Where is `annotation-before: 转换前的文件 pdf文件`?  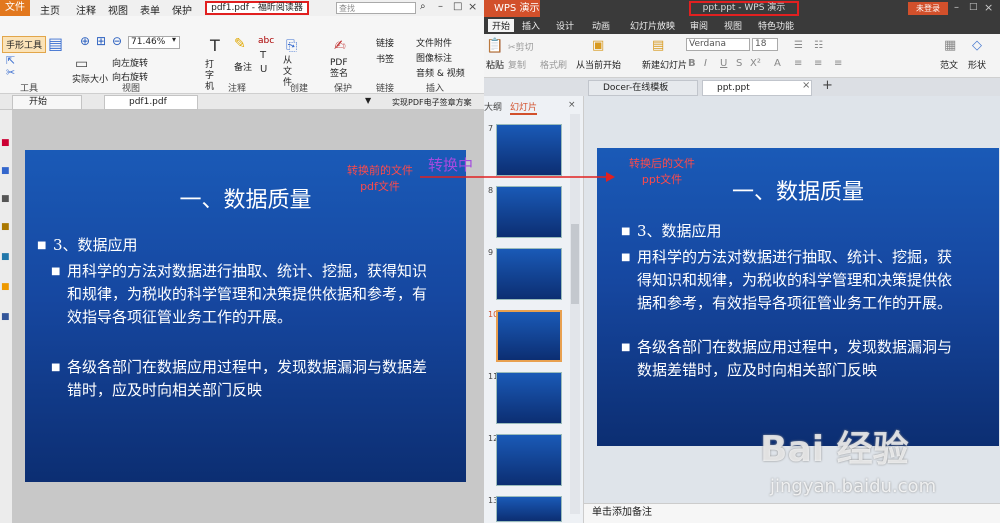 annotation-before: 转换前的文件 pdf文件 is located at coordinates (380, 179).